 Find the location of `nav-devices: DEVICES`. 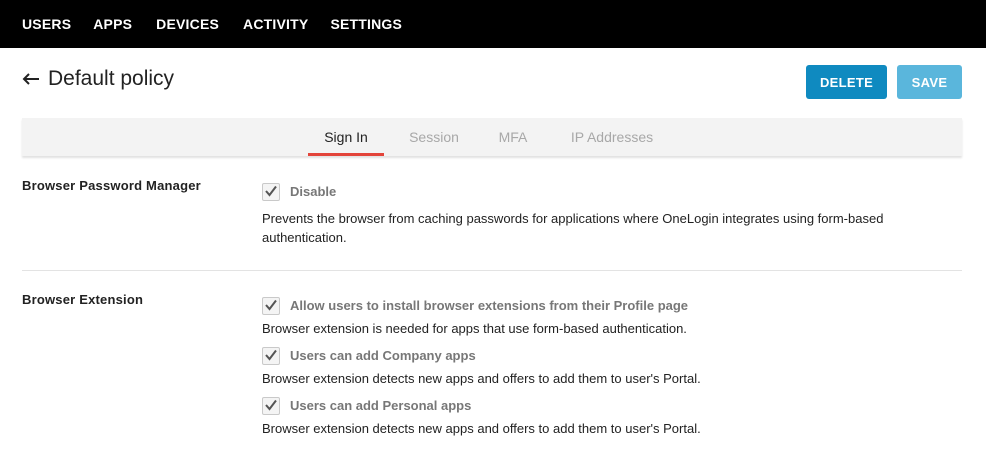

nav-devices: DEVICES is located at coordinates (187, 24).